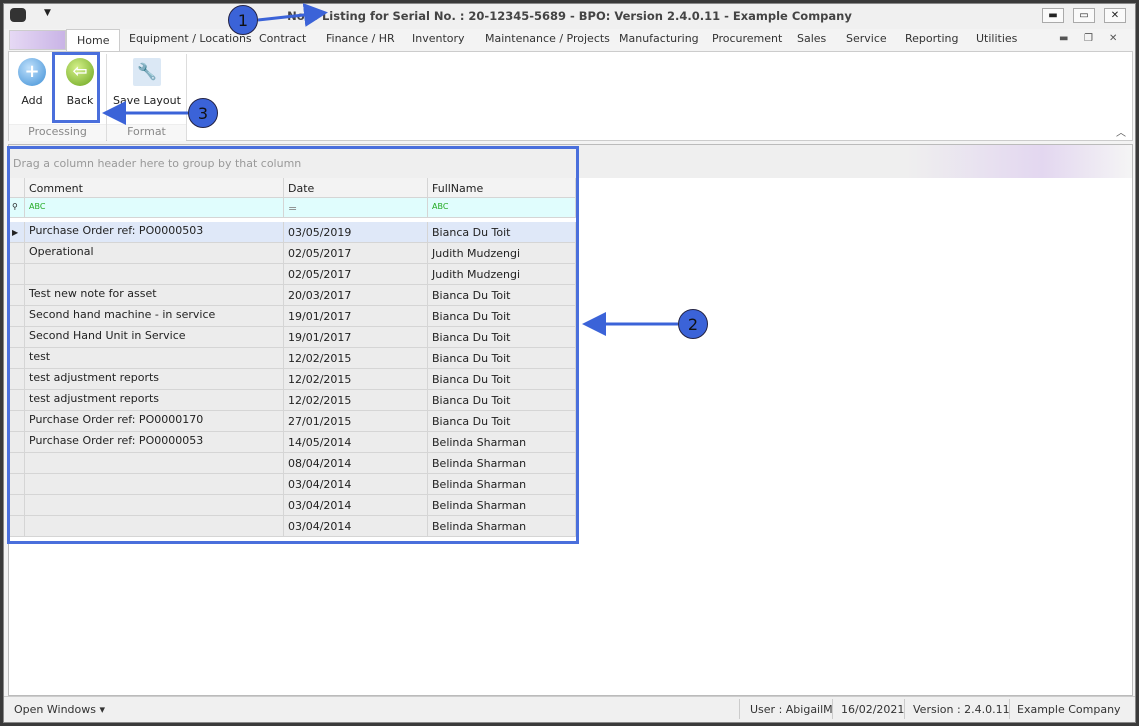 This screenshot has width=1139, height=726. I want to click on annotation-marker-3: 3, so click(203, 113).